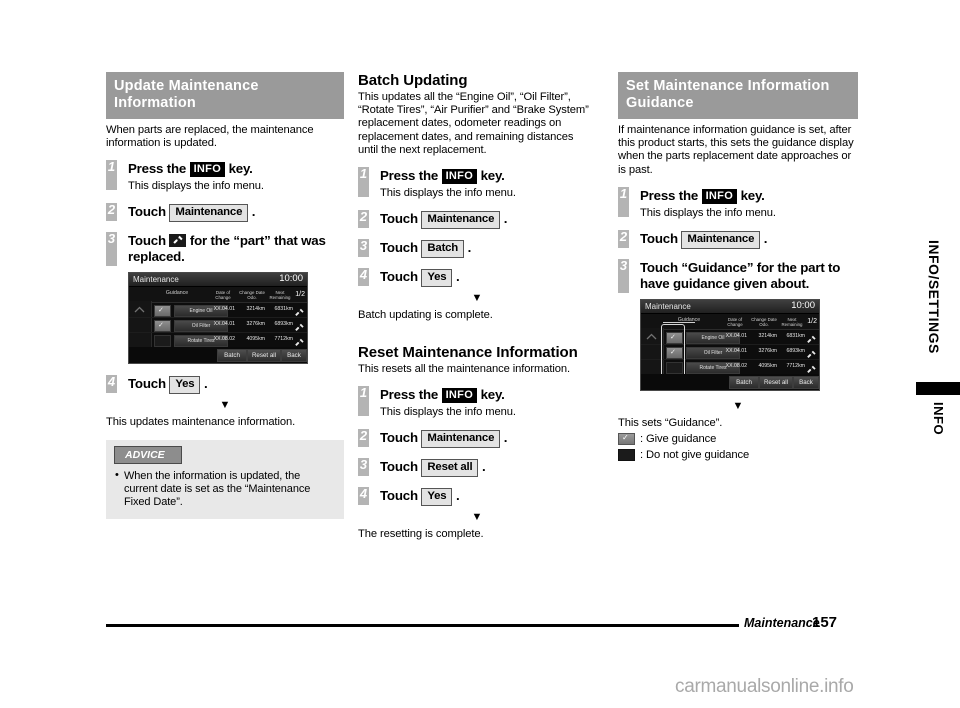 The height and width of the screenshot is (708, 960). What do you see at coordinates (443, 249) in the screenshot?
I see `batch-touch-button: Batch` at bounding box center [443, 249].